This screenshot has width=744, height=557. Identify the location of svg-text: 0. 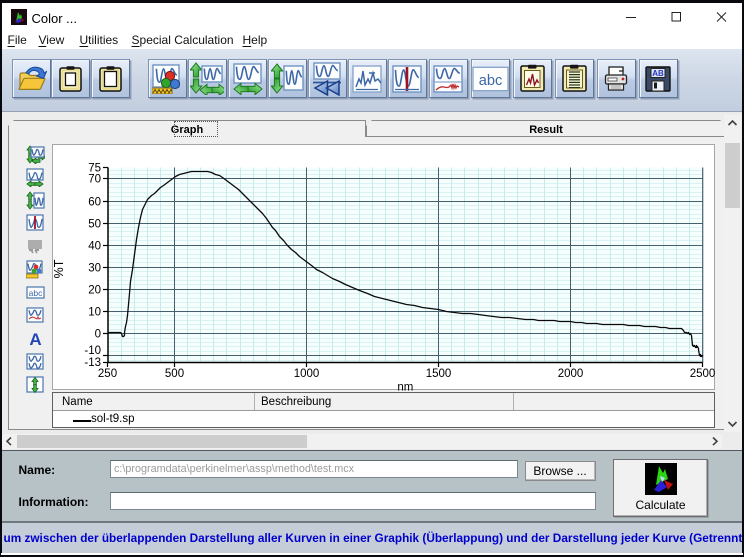
(98, 334).